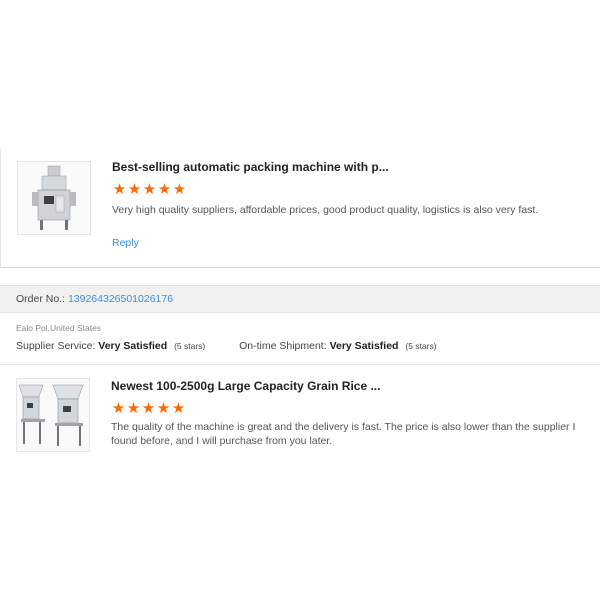 The height and width of the screenshot is (600, 600). What do you see at coordinates (283, 346) in the screenshot?
I see `shipment-label: On-time Shipment:` at bounding box center [283, 346].